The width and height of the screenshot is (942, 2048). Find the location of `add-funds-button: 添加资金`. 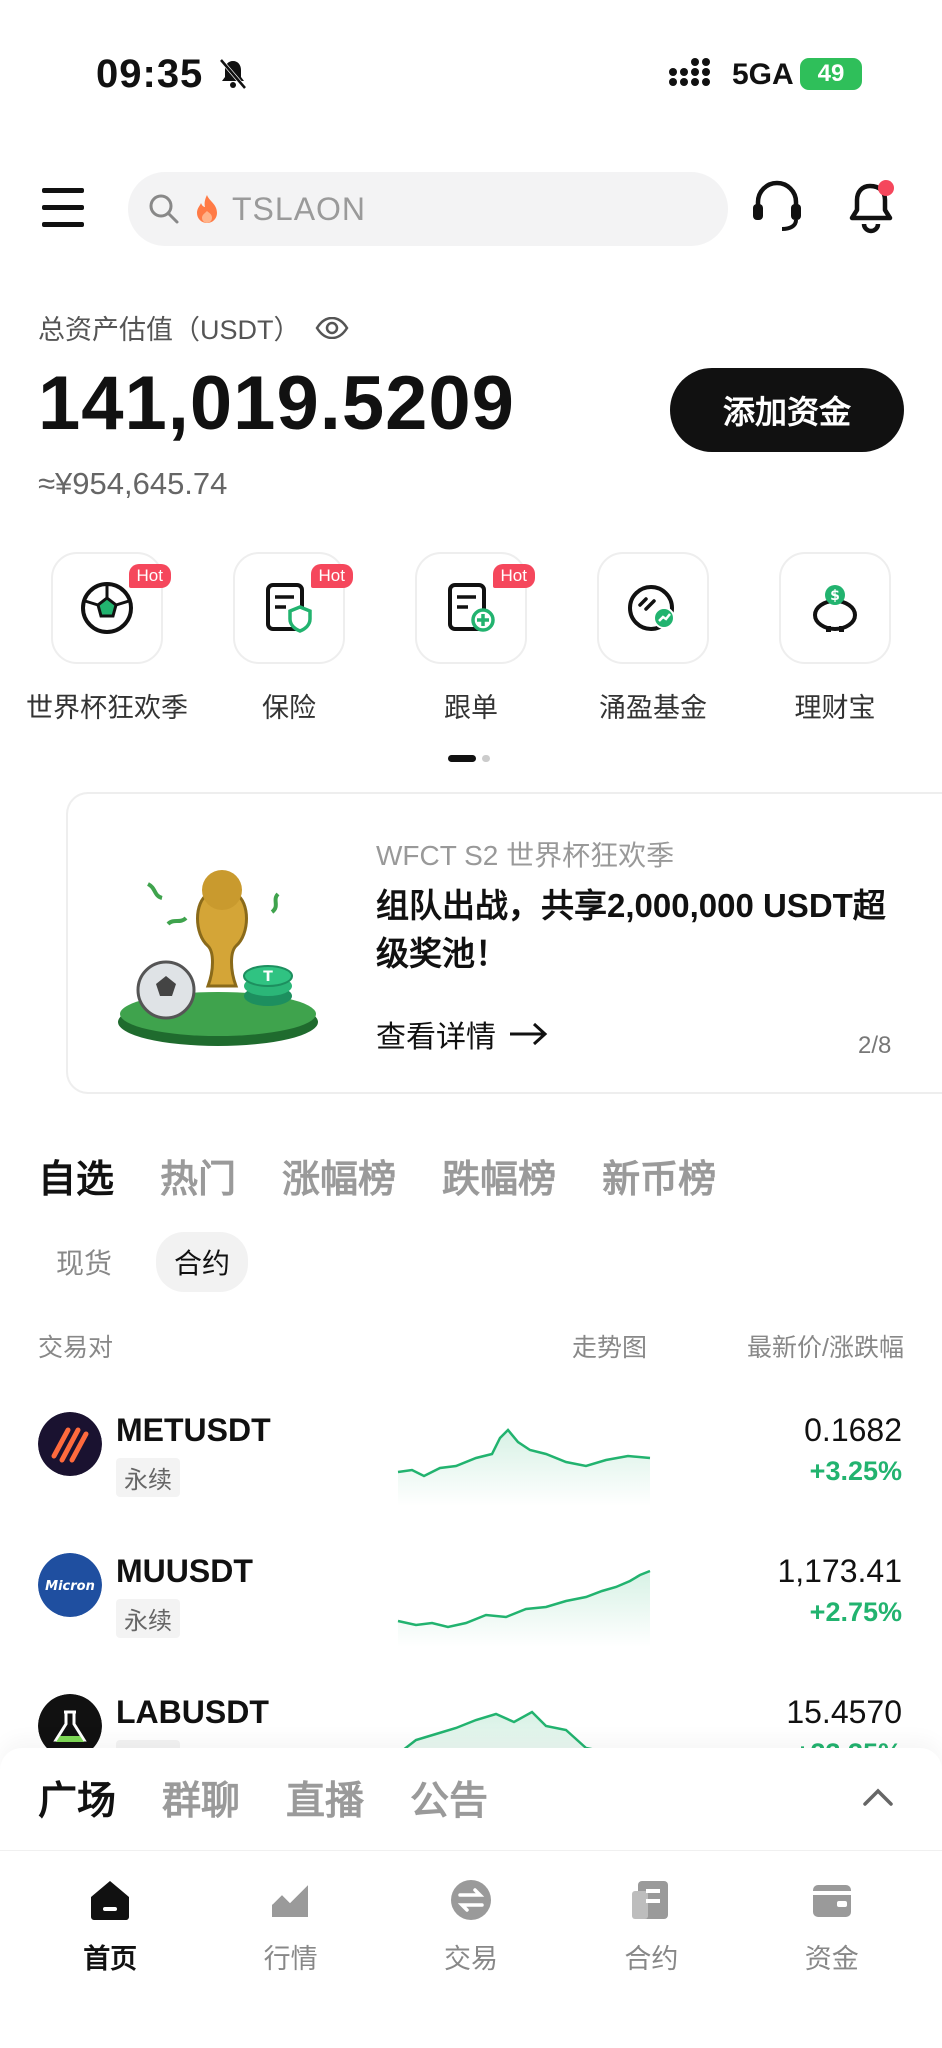

add-funds-button: 添加资金 is located at coordinates (787, 410).